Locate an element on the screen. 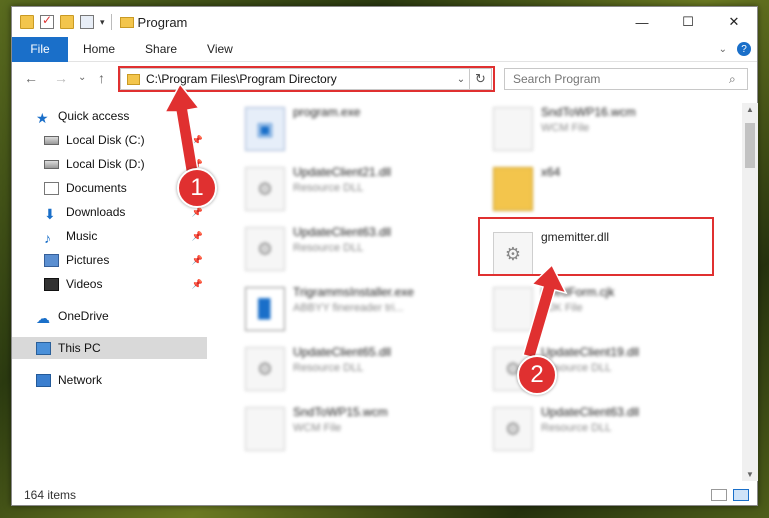 Image resolution: width=769 pixels, height=518 pixels. search-icon: ⌕ is located at coordinates (738, 79).